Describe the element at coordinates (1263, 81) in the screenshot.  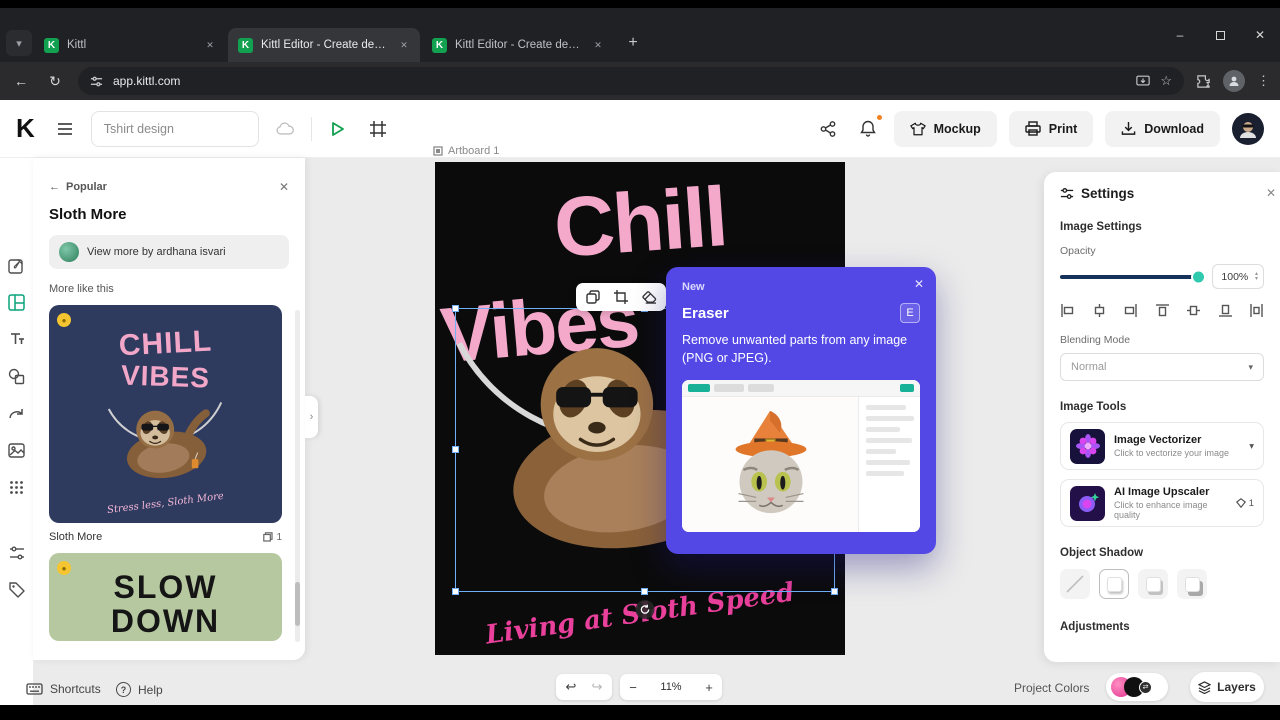
I see `browser-menu-icon: ⋮` at that location.